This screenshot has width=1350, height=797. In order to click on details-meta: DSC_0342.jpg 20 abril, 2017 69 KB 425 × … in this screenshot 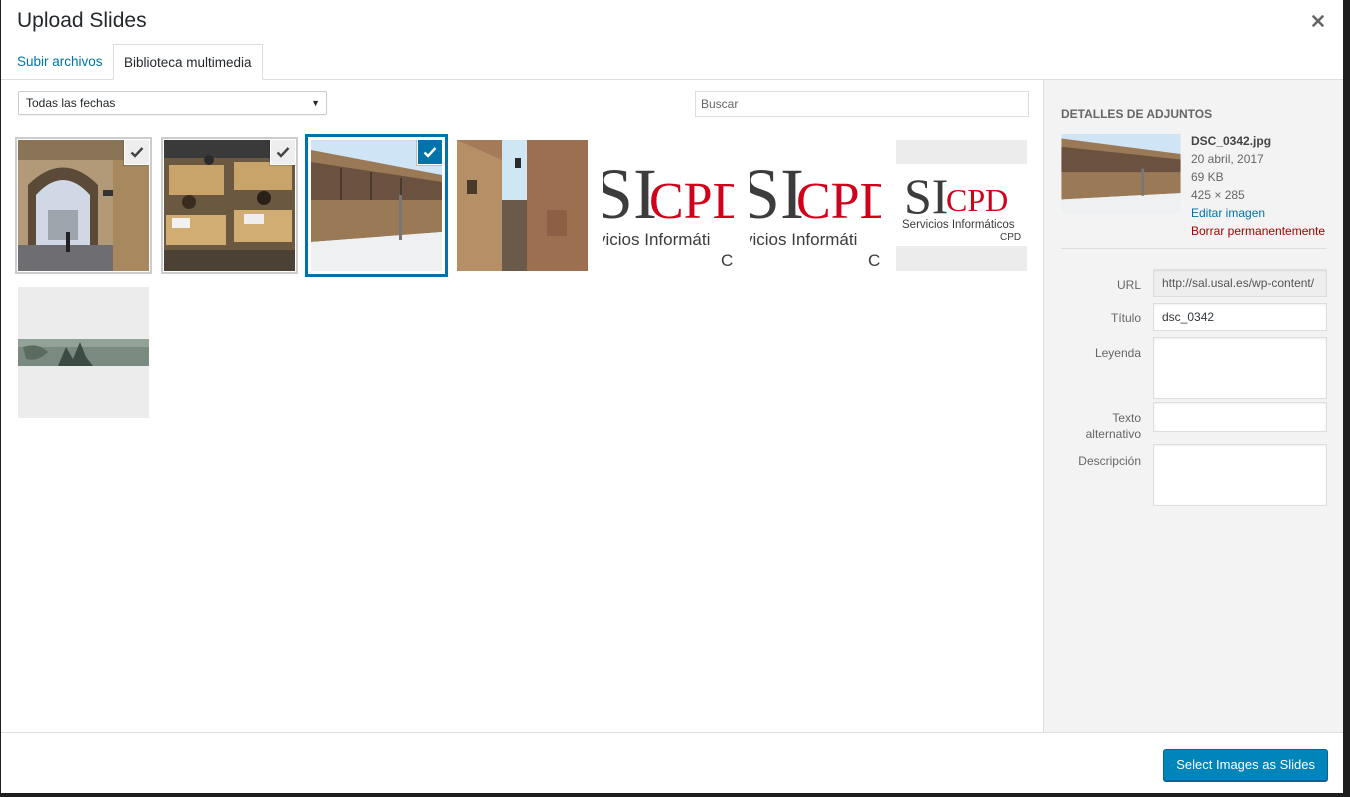, I will do `click(1258, 186)`.